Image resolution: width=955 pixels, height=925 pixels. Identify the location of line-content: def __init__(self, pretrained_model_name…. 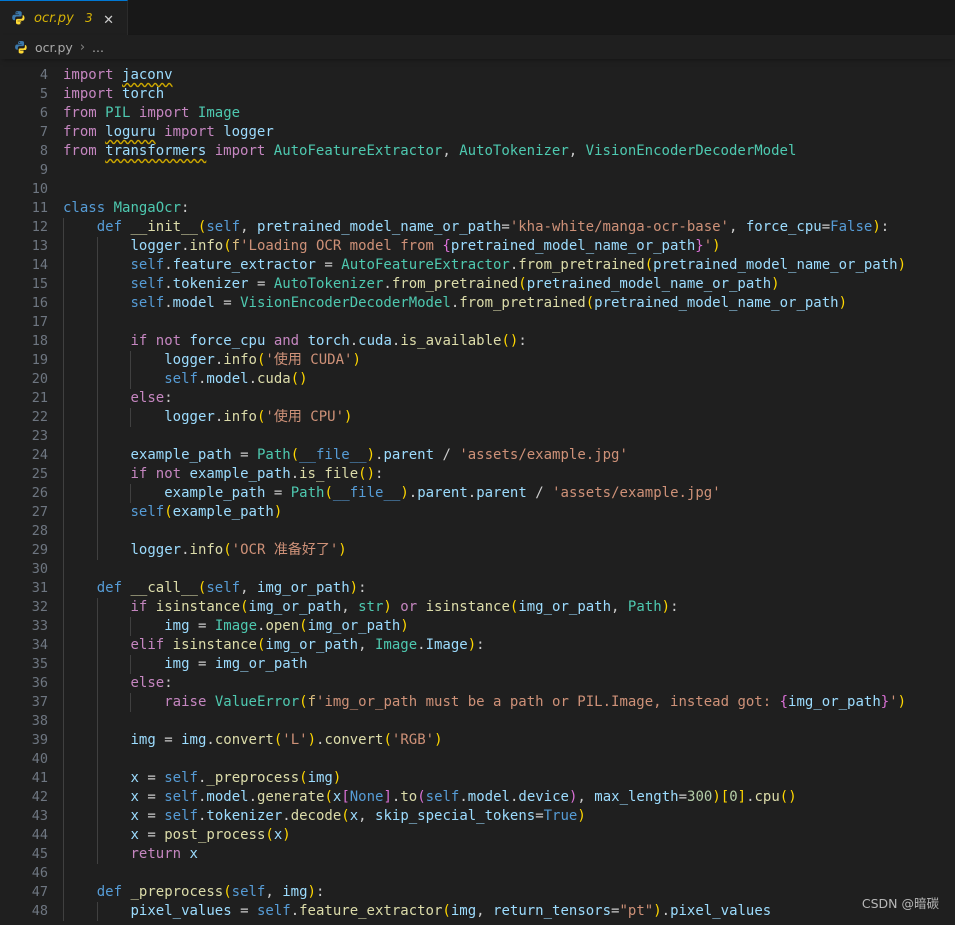
(493, 227).